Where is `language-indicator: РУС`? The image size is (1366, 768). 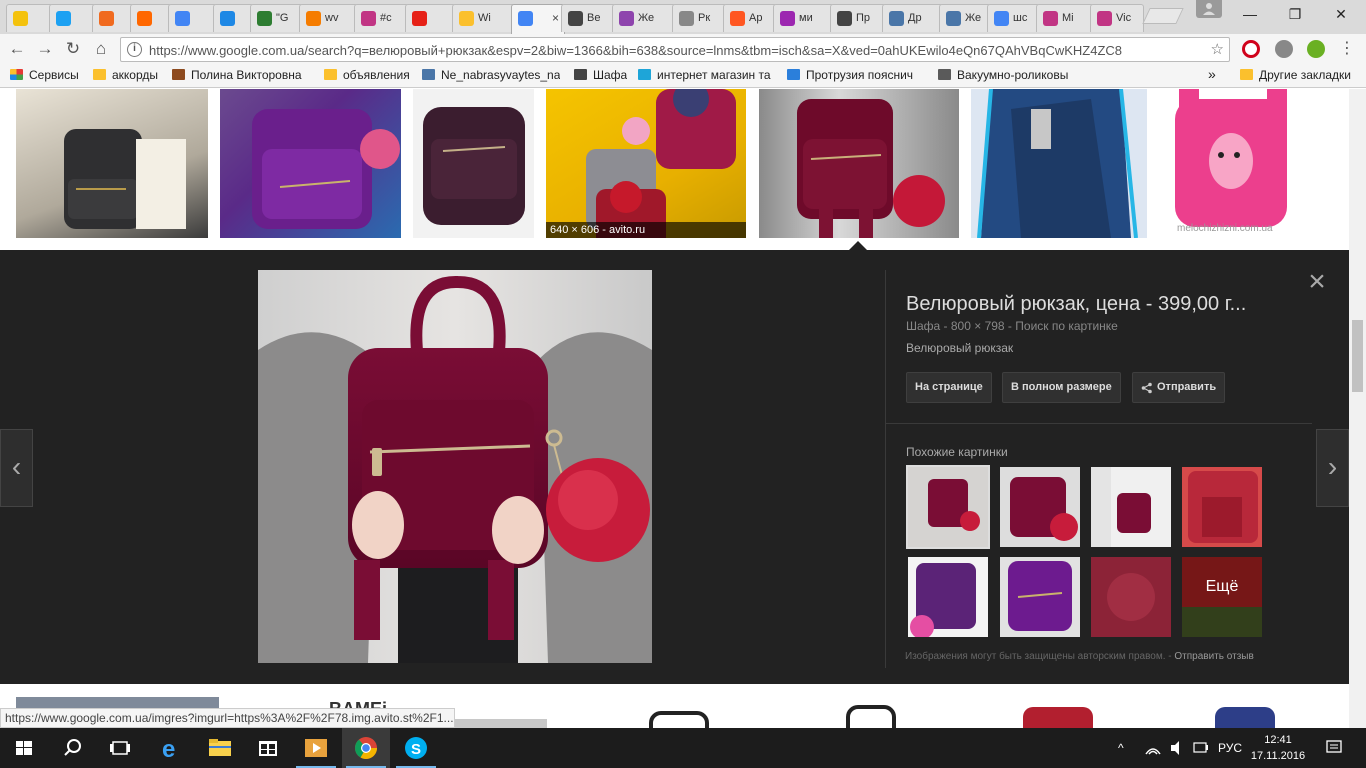
language-indicator: РУС is located at coordinates (1230, 748).